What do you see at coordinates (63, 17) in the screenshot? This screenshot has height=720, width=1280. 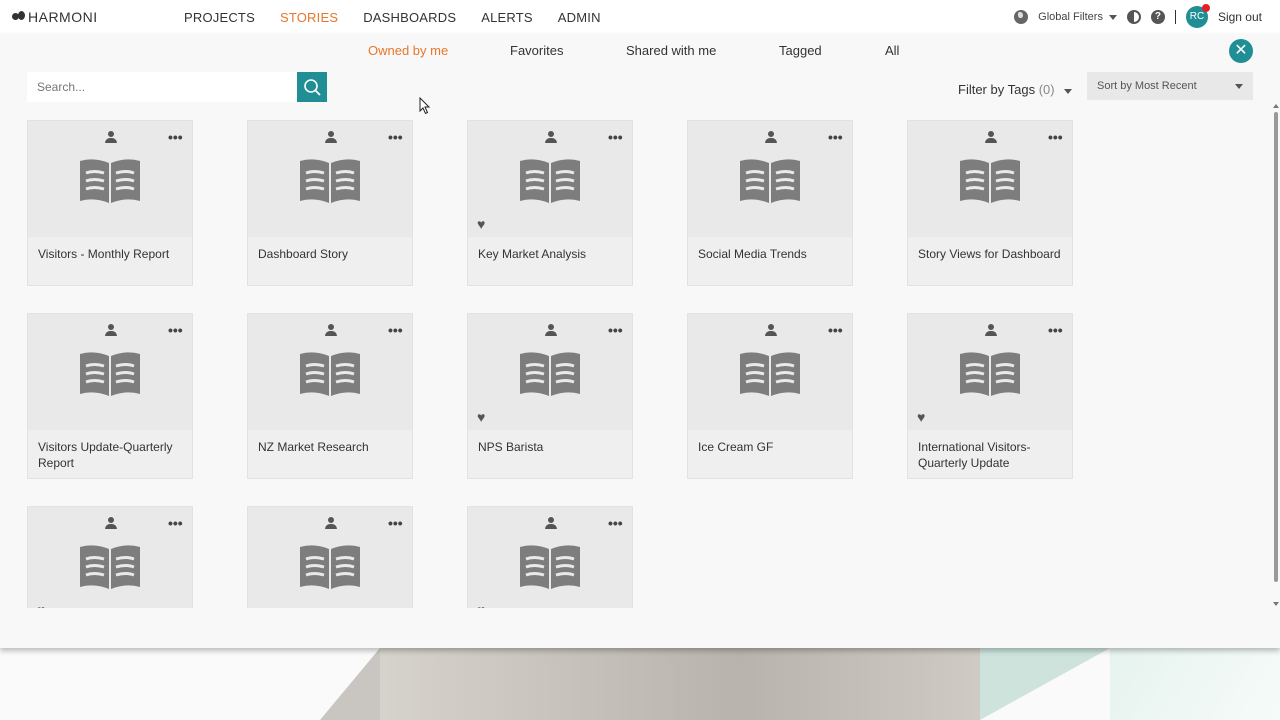 I see `brand-name: HARMONI` at bounding box center [63, 17].